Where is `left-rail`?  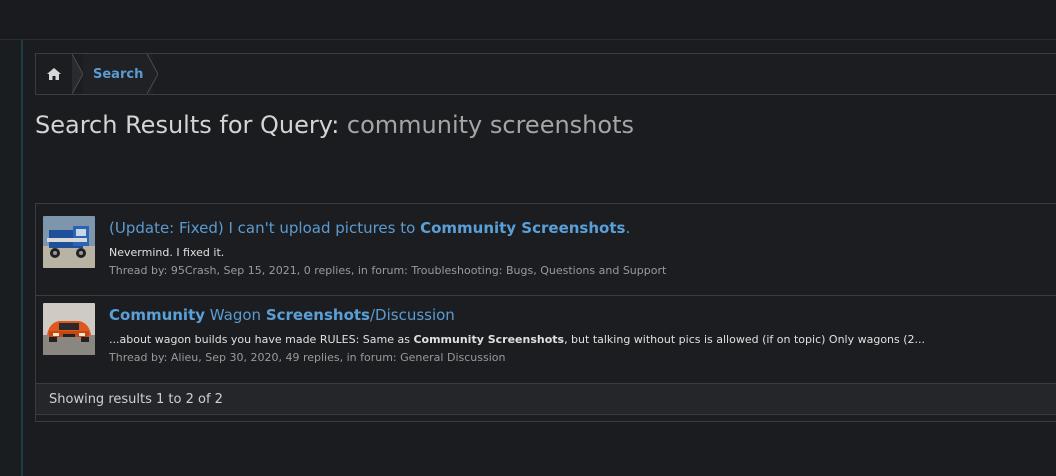
left-rail is located at coordinates (11, 258).